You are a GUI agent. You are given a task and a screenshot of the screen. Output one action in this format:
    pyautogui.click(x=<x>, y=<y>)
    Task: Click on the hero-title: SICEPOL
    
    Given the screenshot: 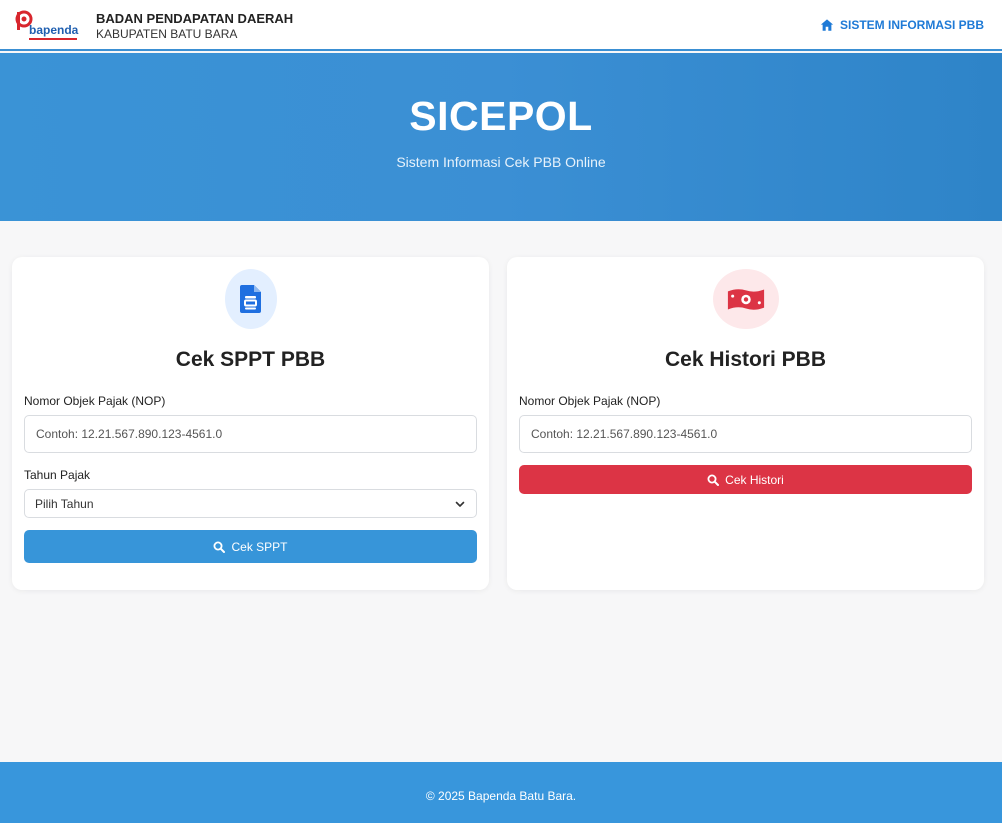 What is the action you would take?
    pyautogui.click(x=501, y=116)
    